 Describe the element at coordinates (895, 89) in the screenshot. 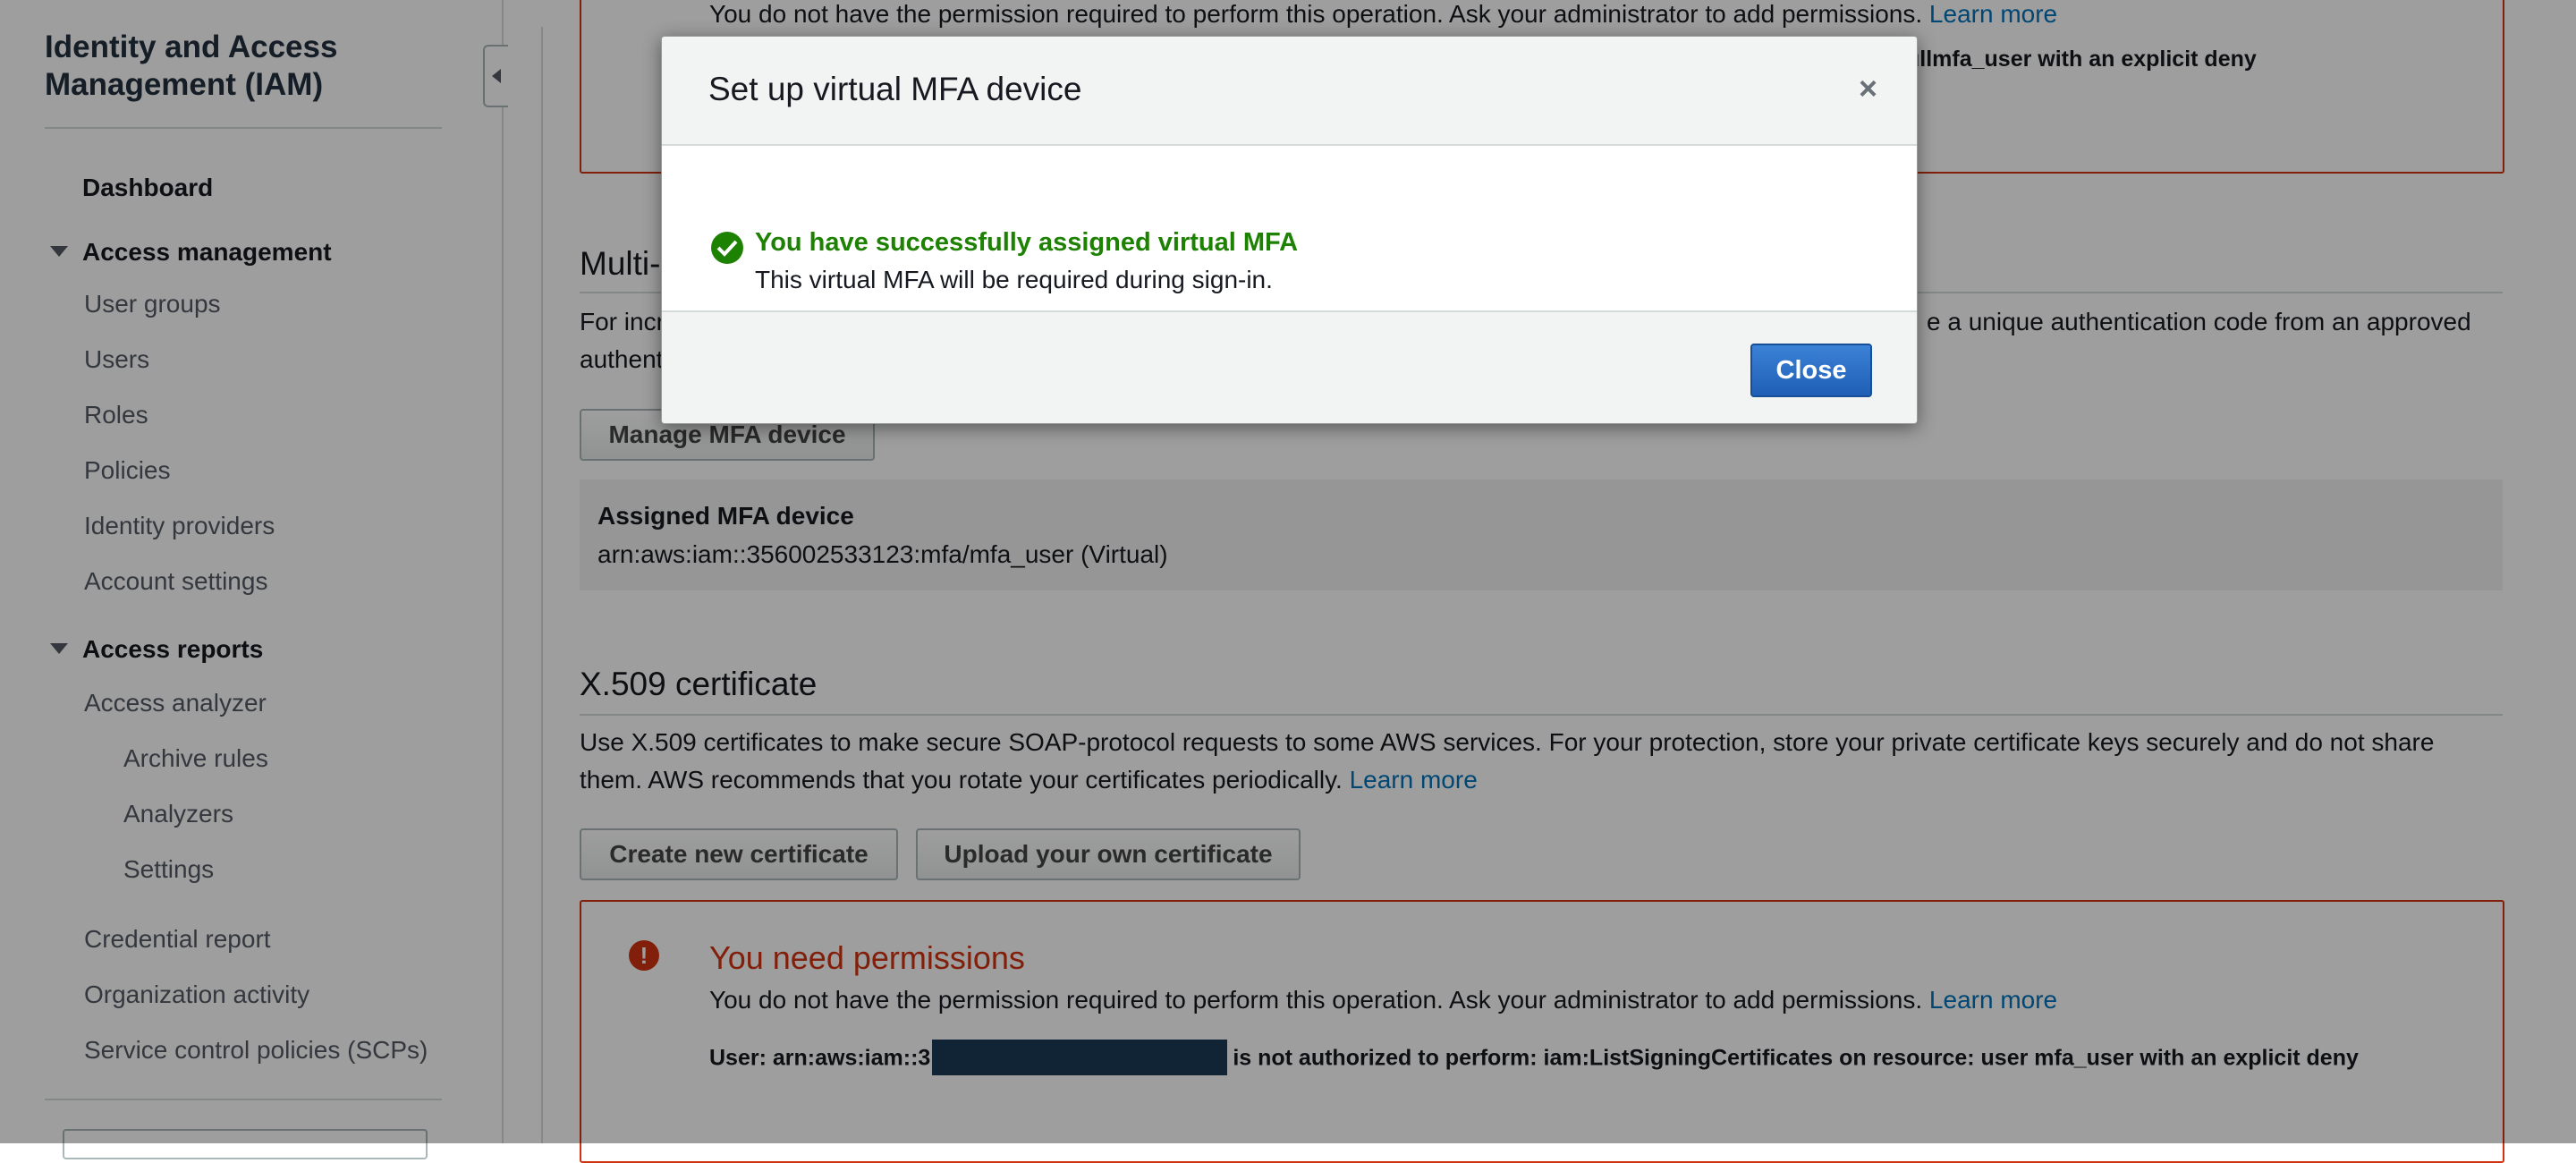

I see `dialog-title: Set up virtual MFA device` at that location.